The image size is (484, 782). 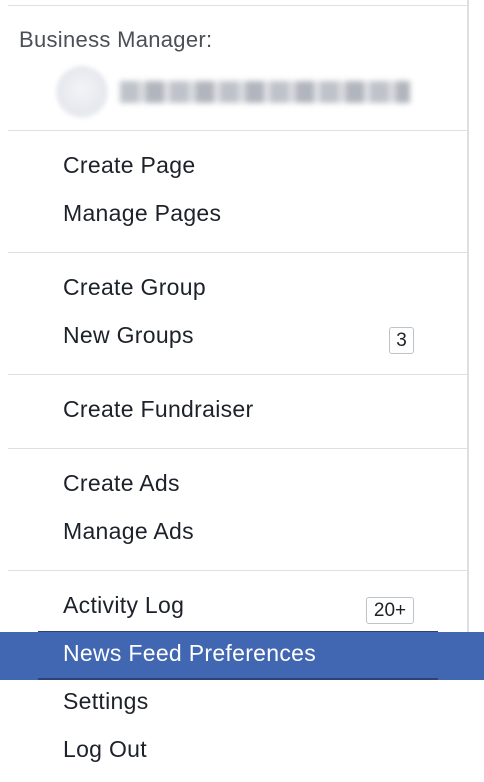 What do you see at coordinates (124, 605) in the screenshot?
I see `activity-log-label: Activity Log` at bounding box center [124, 605].